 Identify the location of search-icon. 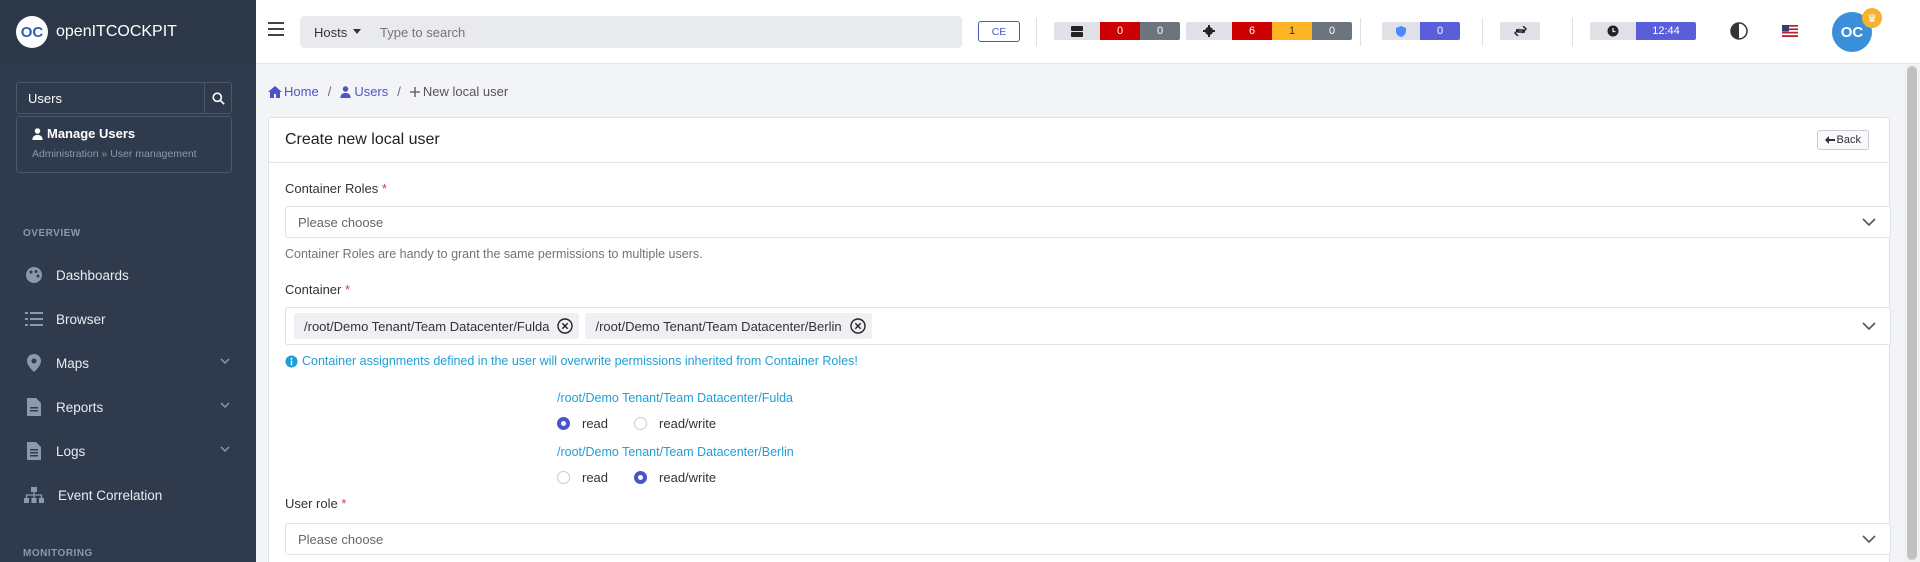
(218, 98).